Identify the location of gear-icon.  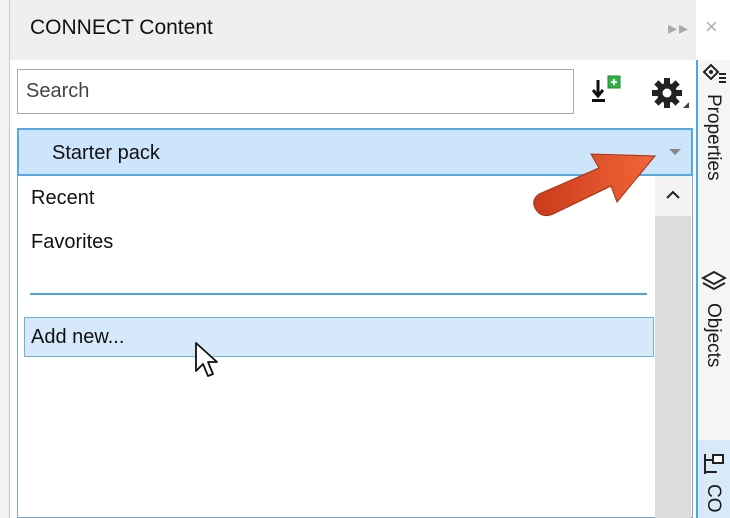
(670, 93).